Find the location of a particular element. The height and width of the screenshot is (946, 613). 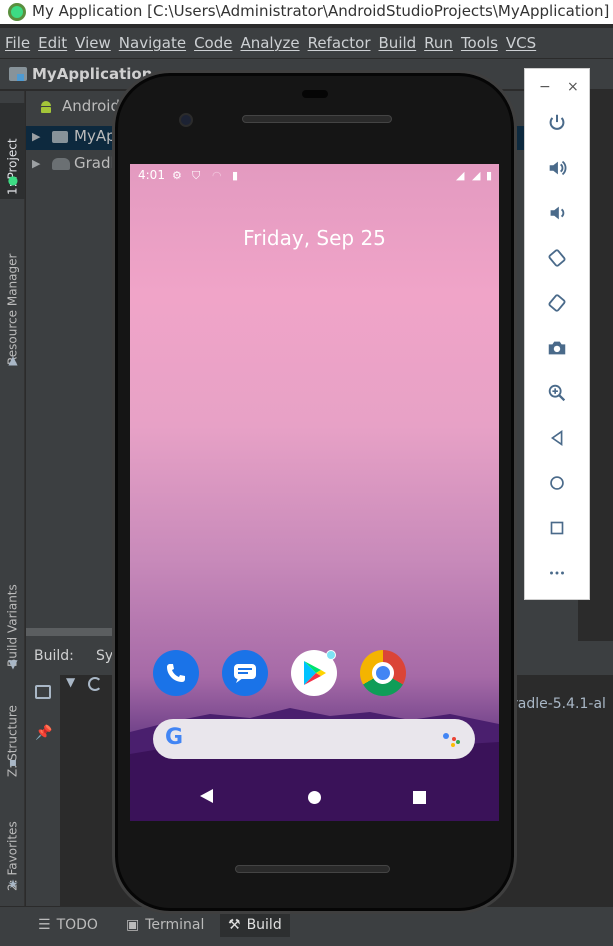

tree-item-label: MyAp is located at coordinates (95, 136).